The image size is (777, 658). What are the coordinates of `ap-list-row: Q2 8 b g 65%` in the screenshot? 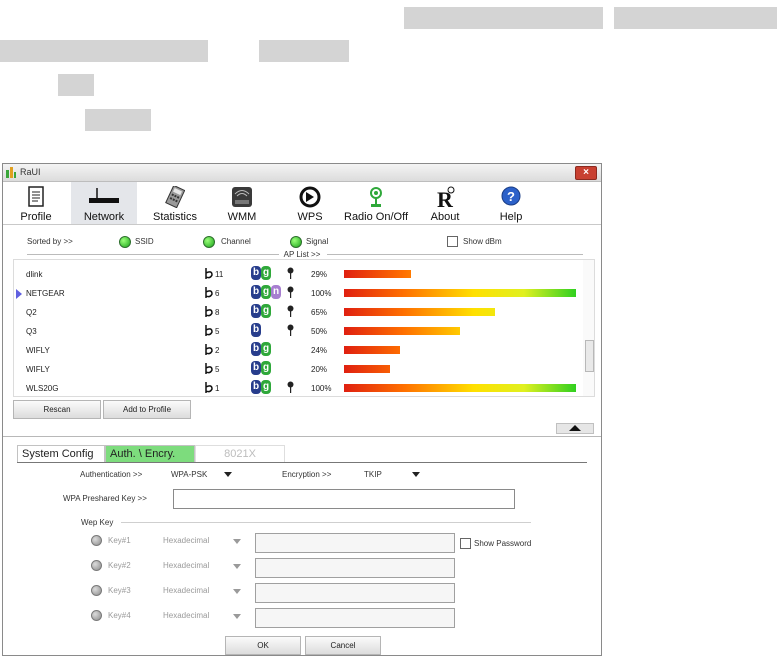 It's located at (299, 312).